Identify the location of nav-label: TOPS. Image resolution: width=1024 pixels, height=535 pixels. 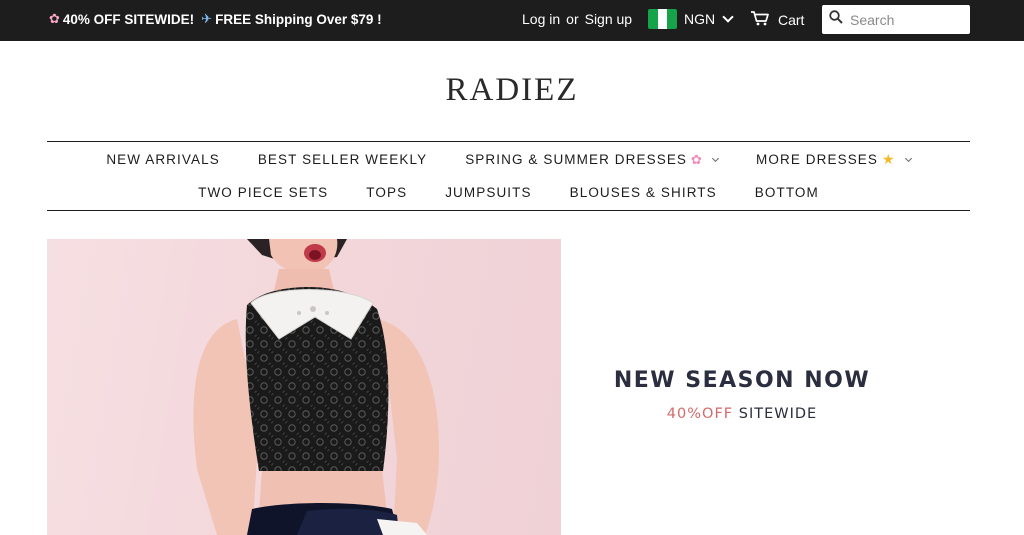
(387, 192).